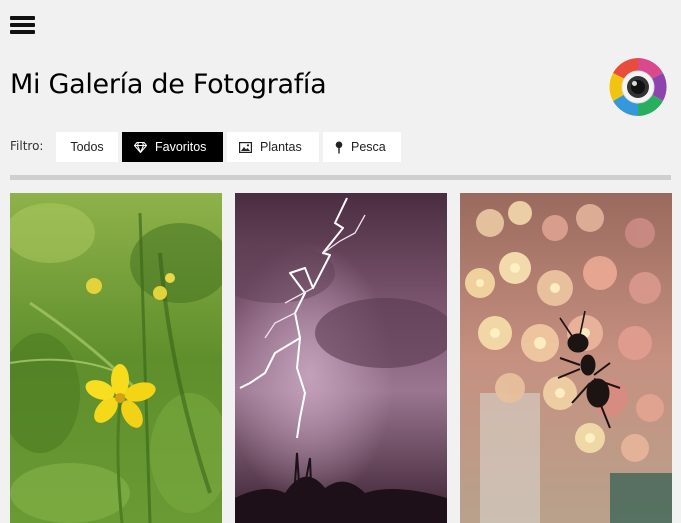 This screenshot has height=523, width=681. I want to click on filter-plantas-label: Plantas, so click(281, 147).